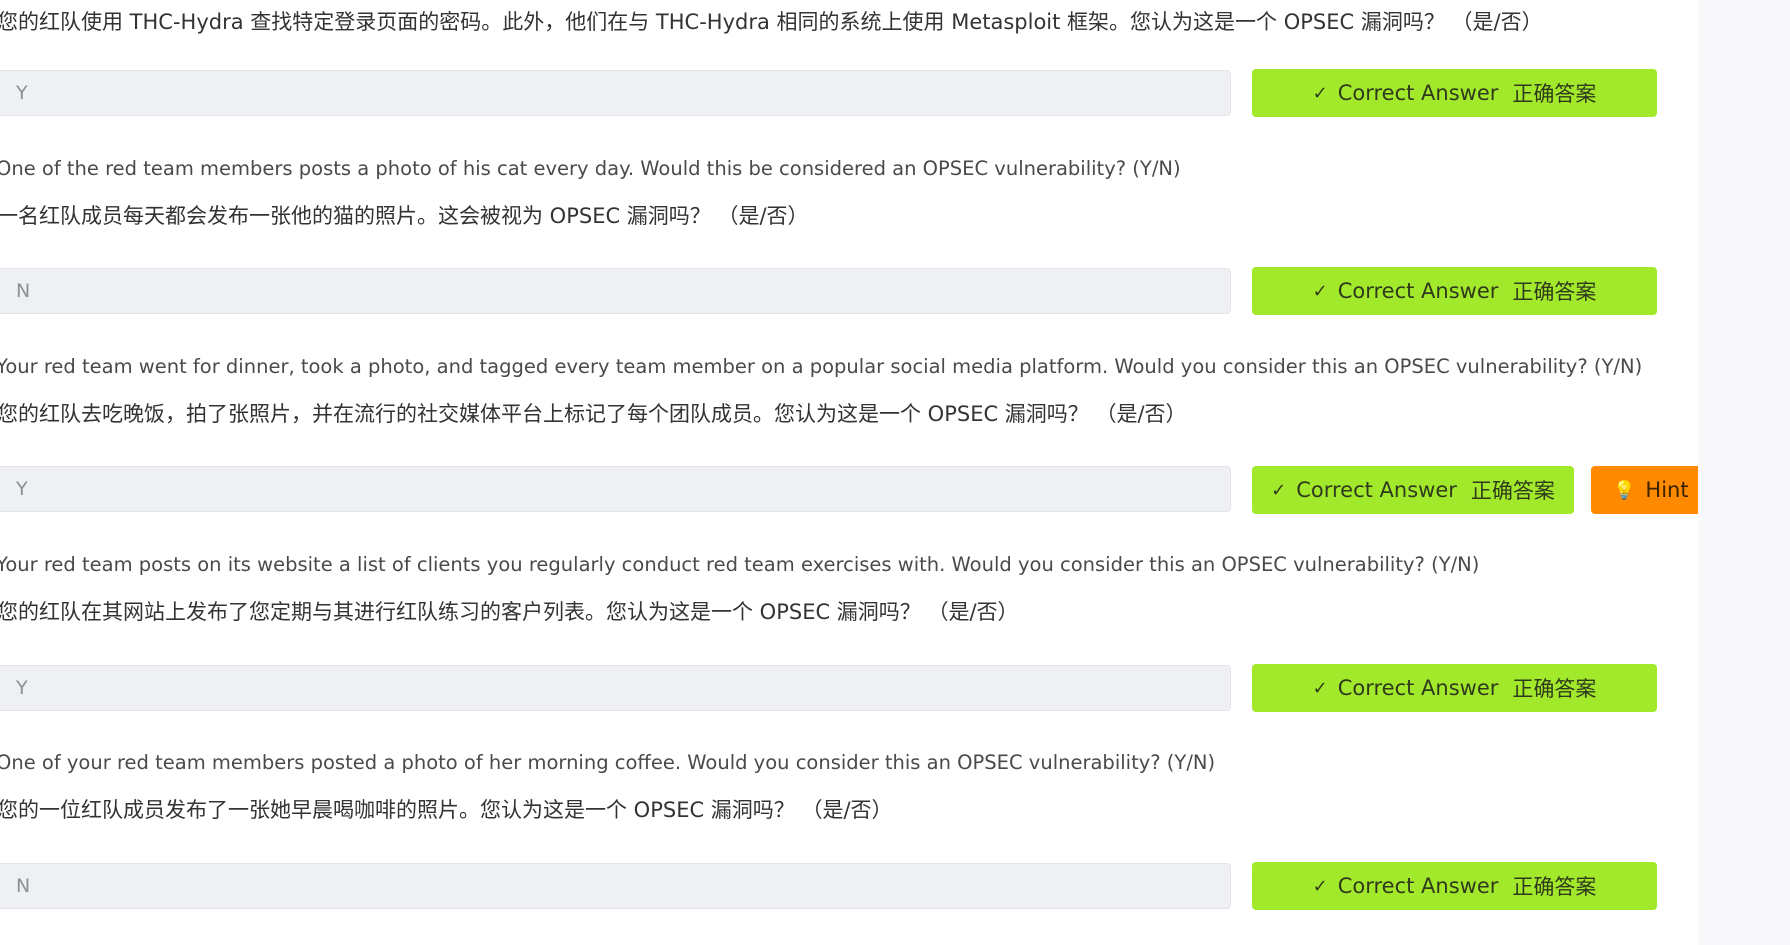  I want to click on question-2-answer-input: N, so click(615, 291).